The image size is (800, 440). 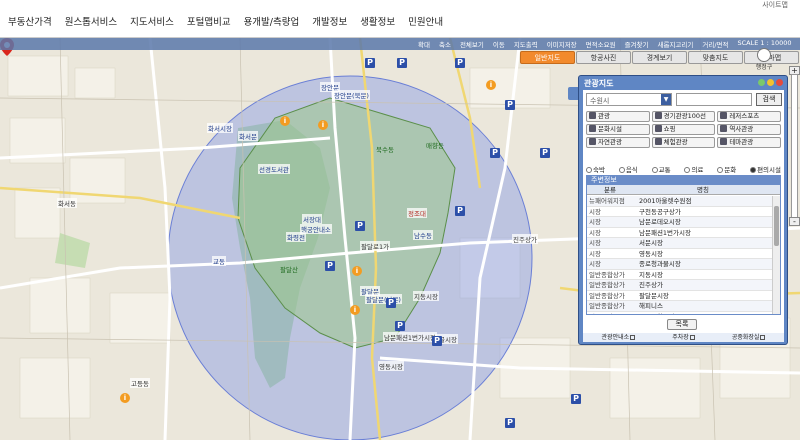 I want to click on table-row: 뉴패어워지점 2001아울렛수원점, so click(x=680, y=201).